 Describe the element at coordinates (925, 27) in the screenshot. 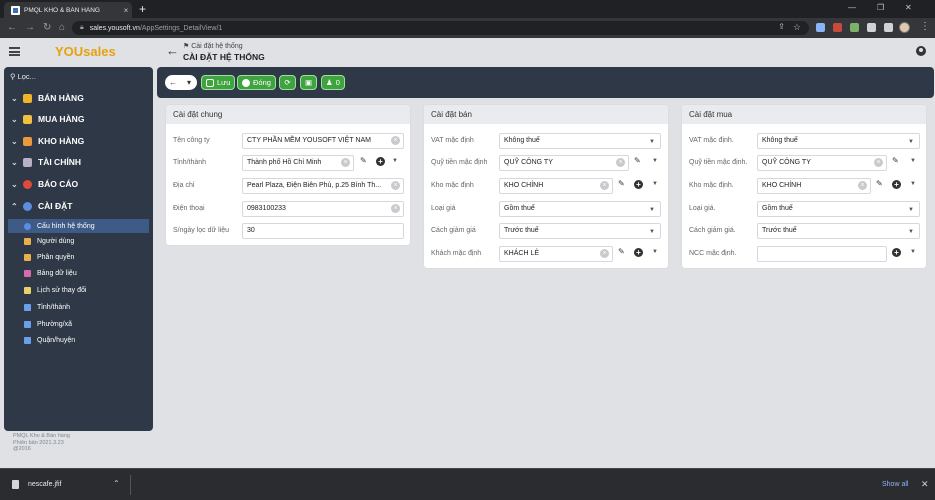

I see `menu-dots-icon: ⋮` at that location.